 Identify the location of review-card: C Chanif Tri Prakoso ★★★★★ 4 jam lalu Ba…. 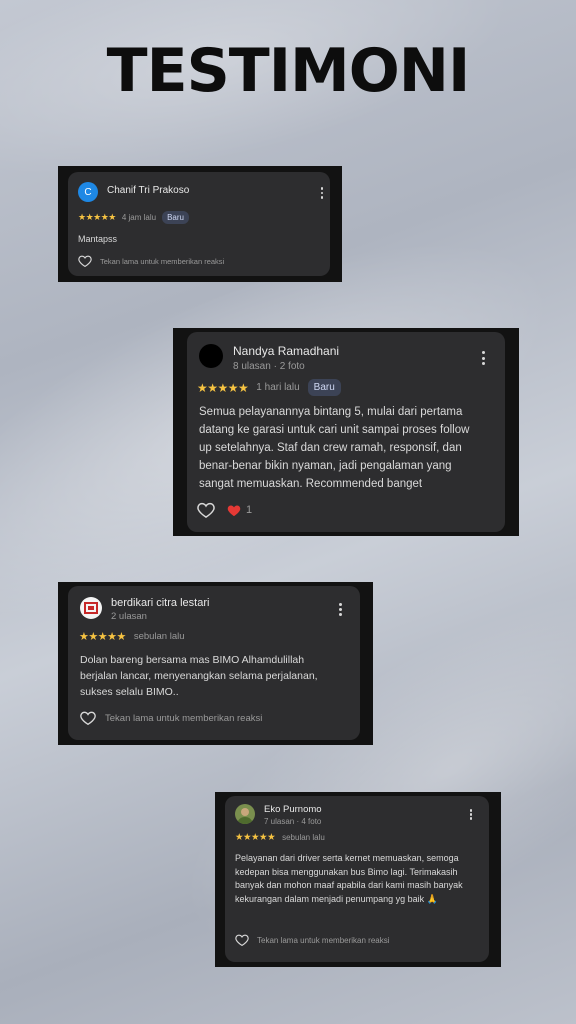
(199, 224).